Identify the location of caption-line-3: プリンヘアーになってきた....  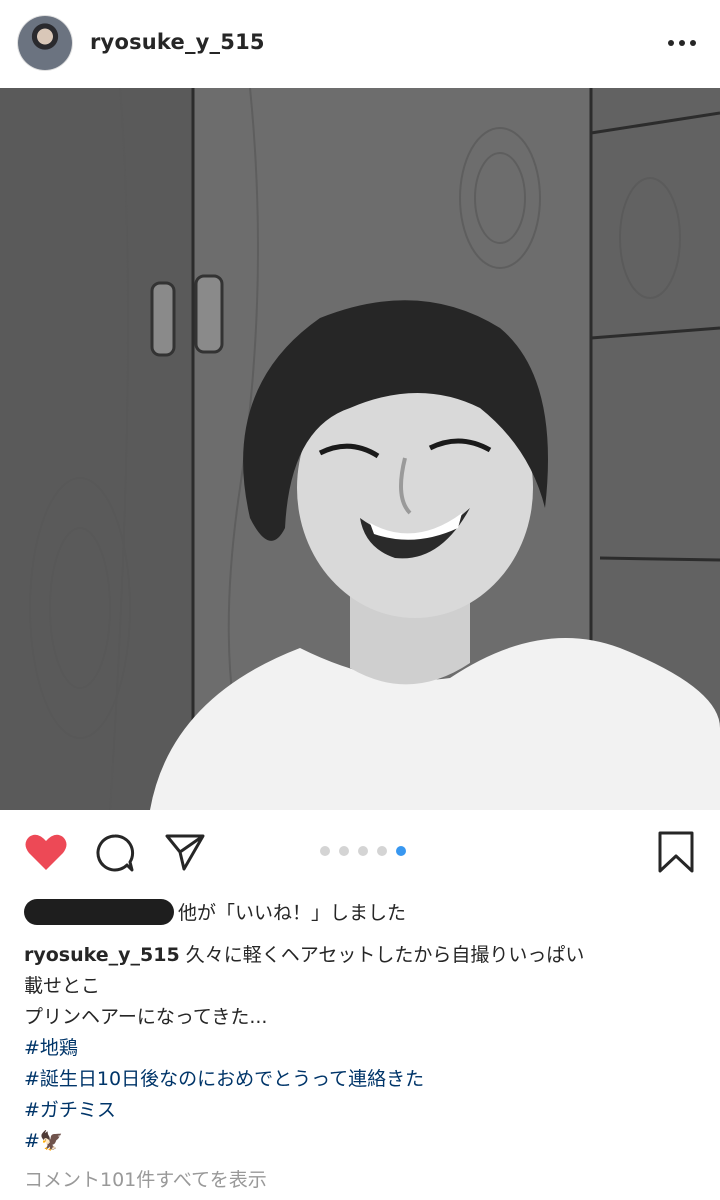
(146, 1017).